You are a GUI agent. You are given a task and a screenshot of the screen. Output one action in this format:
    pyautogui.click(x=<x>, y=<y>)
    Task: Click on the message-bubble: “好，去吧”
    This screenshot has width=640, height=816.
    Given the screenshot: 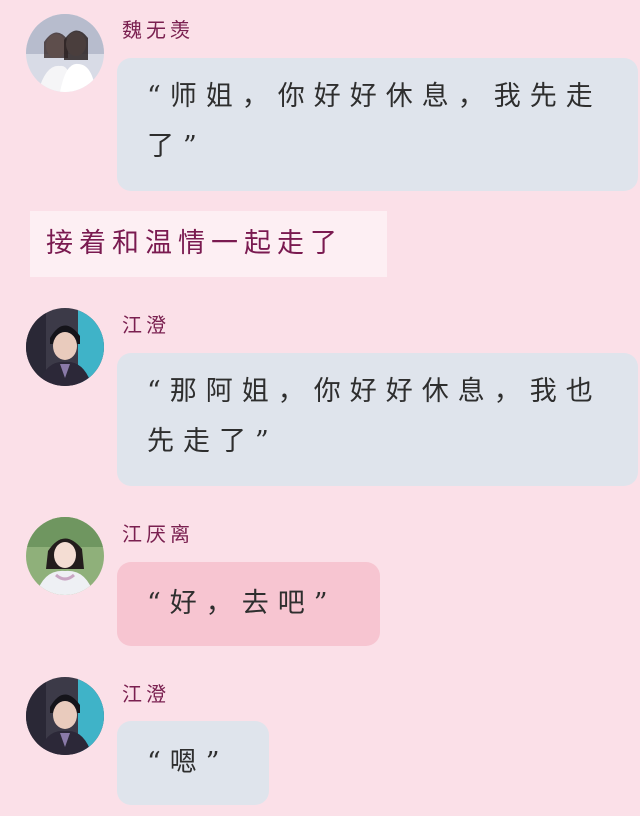 What is the action you would take?
    pyautogui.click(x=248, y=604)
    